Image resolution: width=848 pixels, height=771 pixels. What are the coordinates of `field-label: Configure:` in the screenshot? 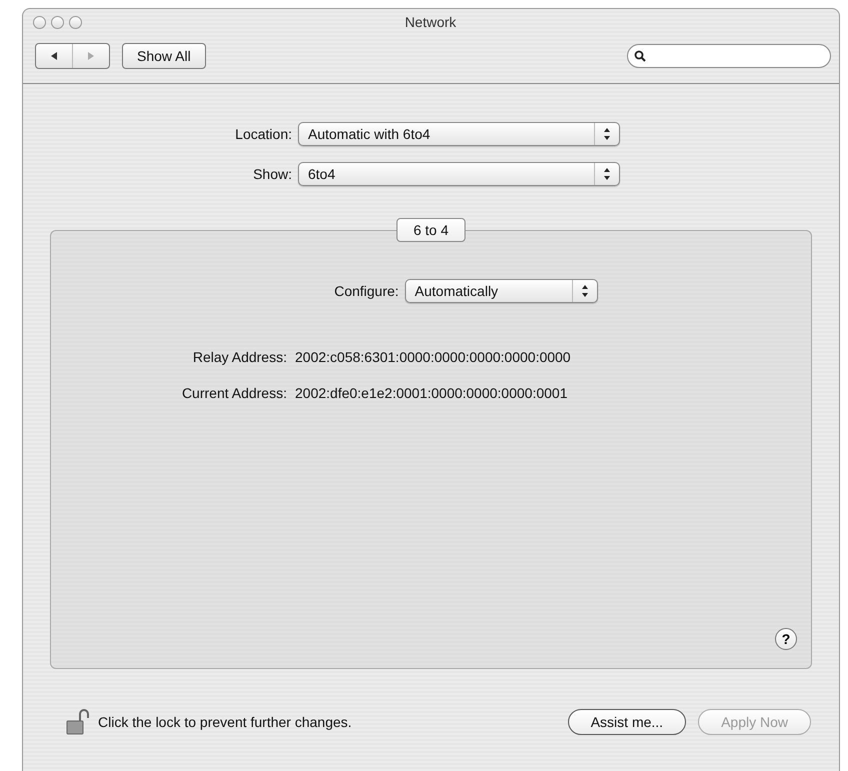 It's located at (366, 291).